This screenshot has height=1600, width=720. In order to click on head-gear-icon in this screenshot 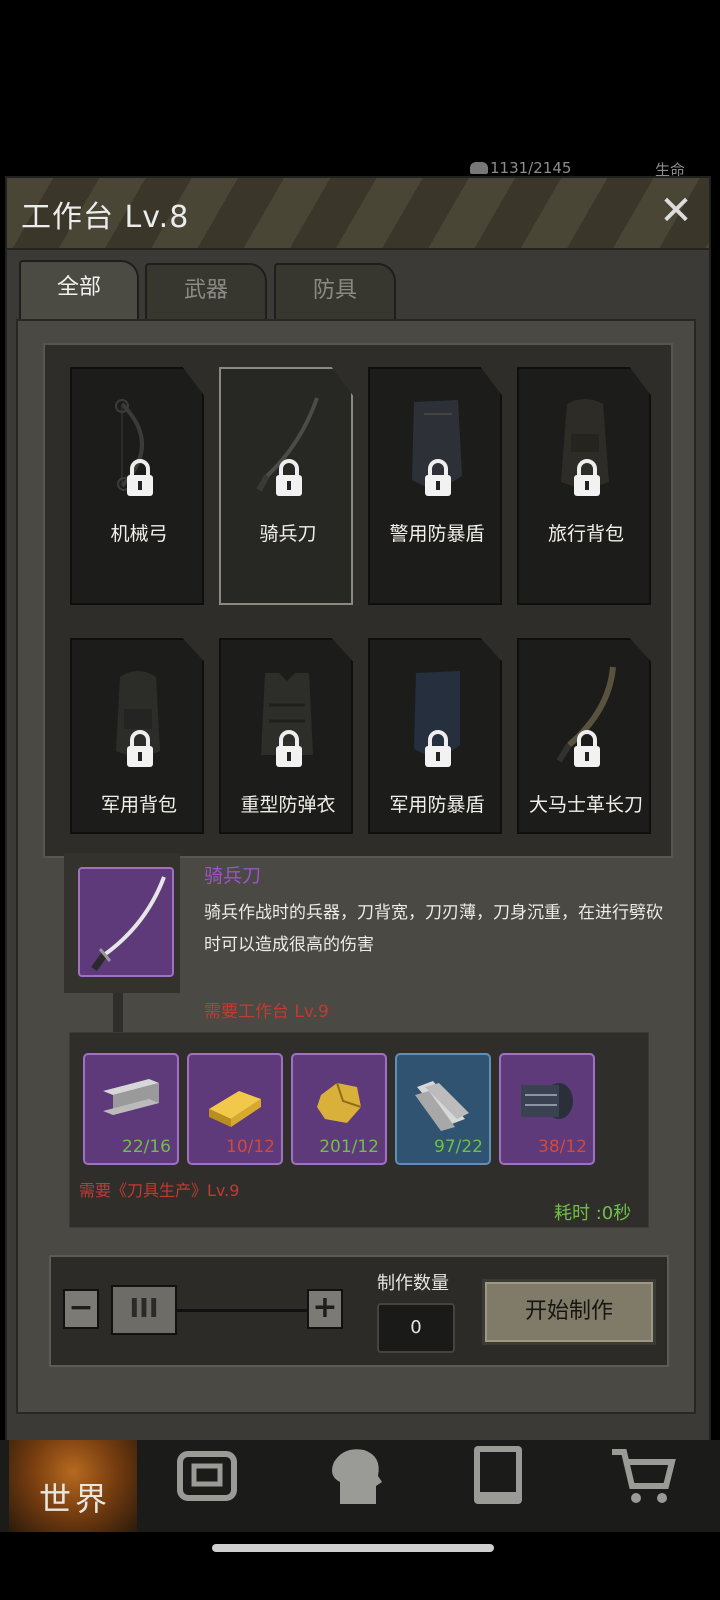, I will do `click(355, 1476)`.